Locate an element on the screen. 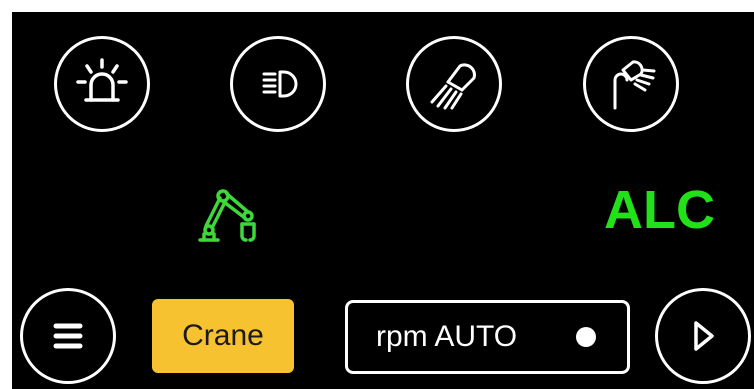 This screenshot has width=754, height=389. work-light-icon is located at coordinates (453, 86).